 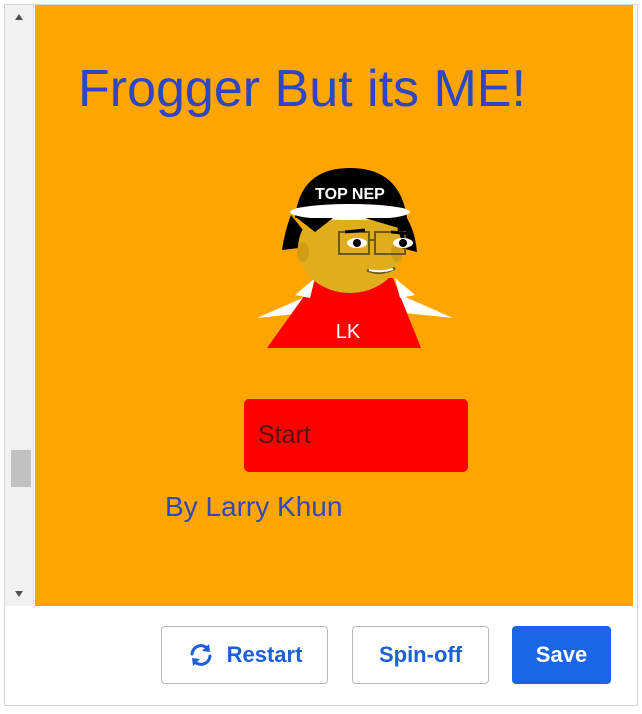 I want to click on program-toolbar: Restart Spin-off Save, so click(x=319, y=655).